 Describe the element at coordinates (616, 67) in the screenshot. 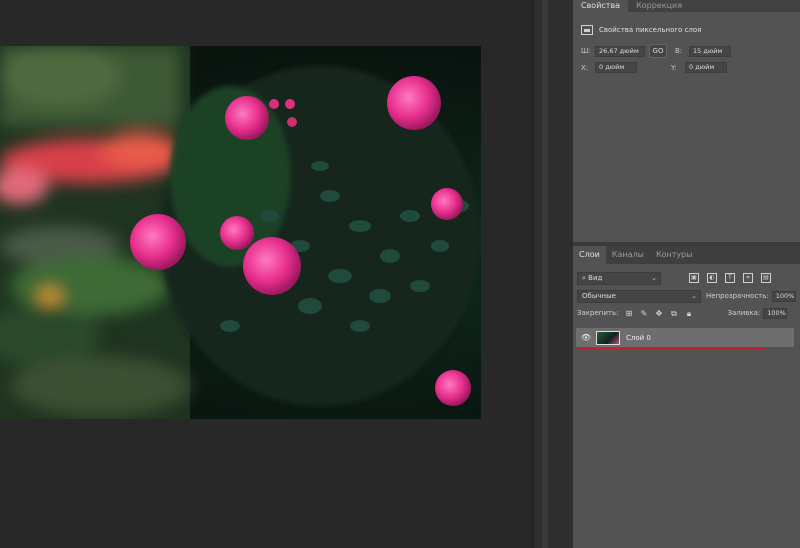

I see `x-field: 0 дюйм` at that location.